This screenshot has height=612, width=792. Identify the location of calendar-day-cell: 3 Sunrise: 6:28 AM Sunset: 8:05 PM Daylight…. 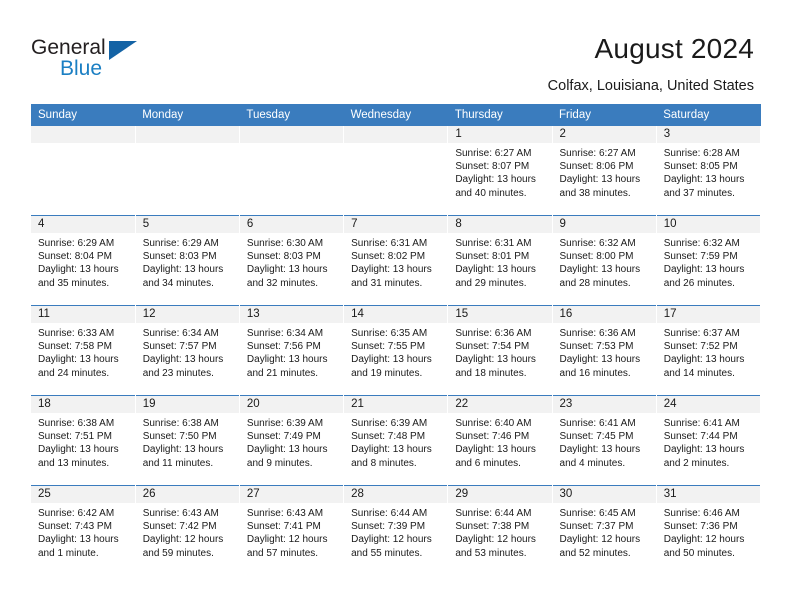
(709, 171).